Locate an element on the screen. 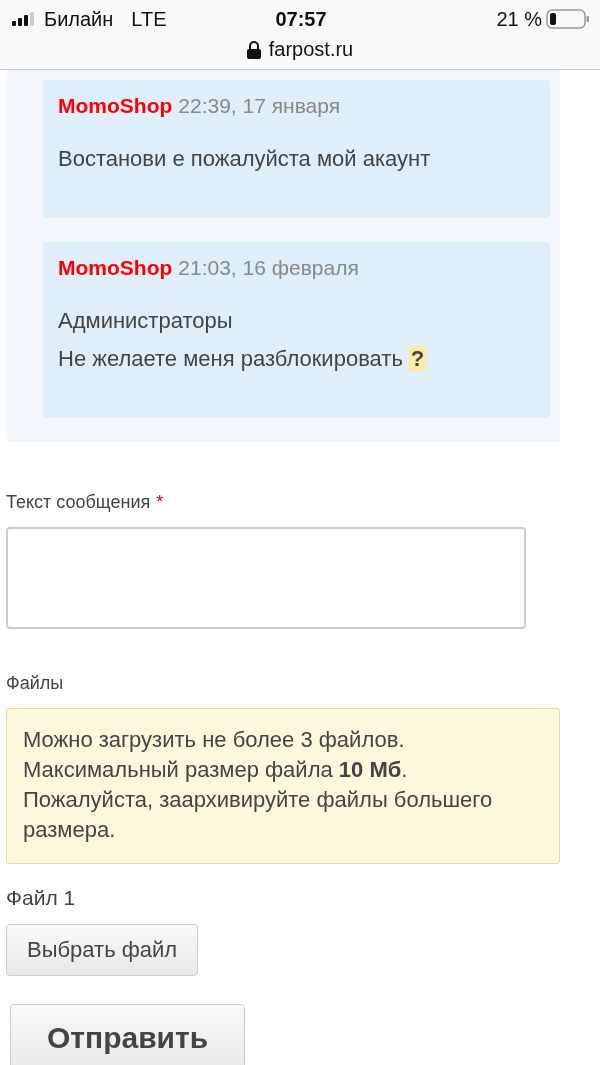 This screenshot has height=1065, width=600. question-mark: ? is located at coordinates (417, 358).